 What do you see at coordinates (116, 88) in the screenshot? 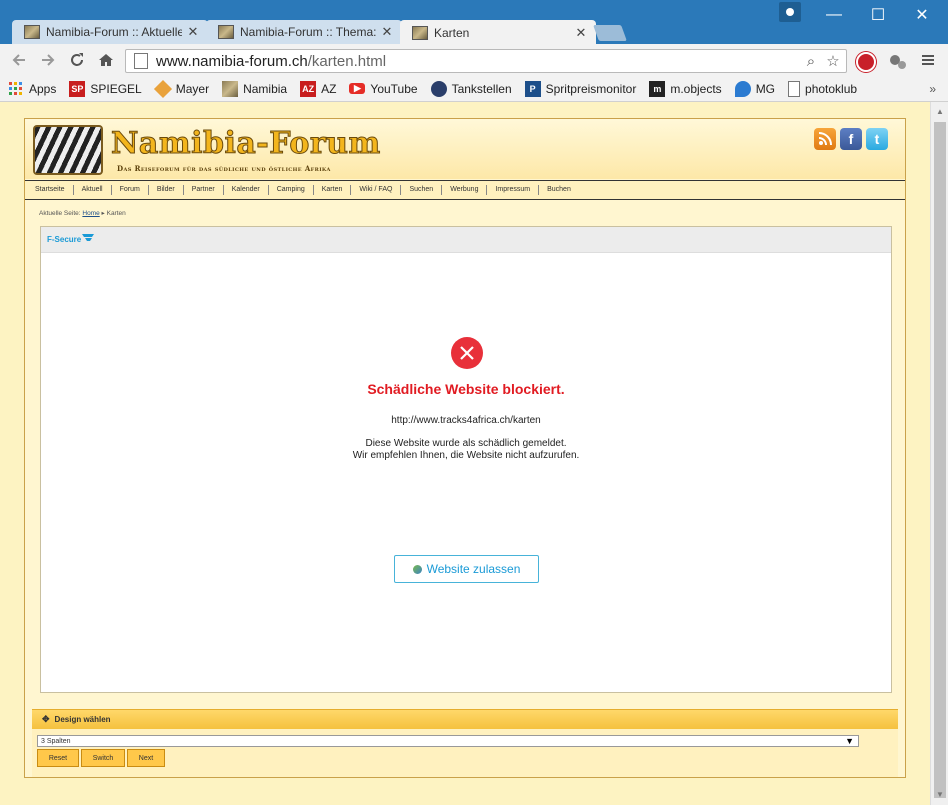
I see `bookmark-label: SPIEGEL` at bounding box center [116, 88].